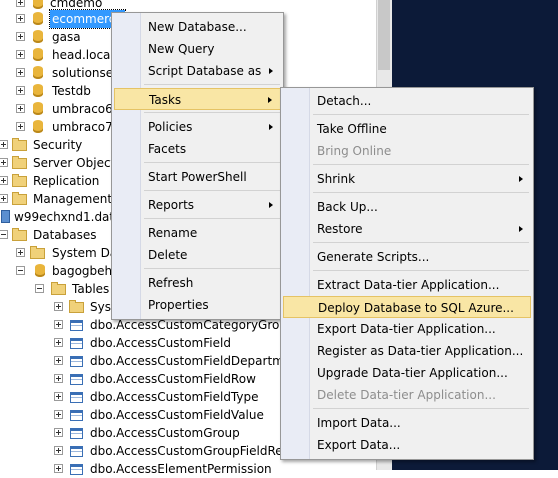  I want to click on menu-item-refresh: Refresh, so click(197, 283).